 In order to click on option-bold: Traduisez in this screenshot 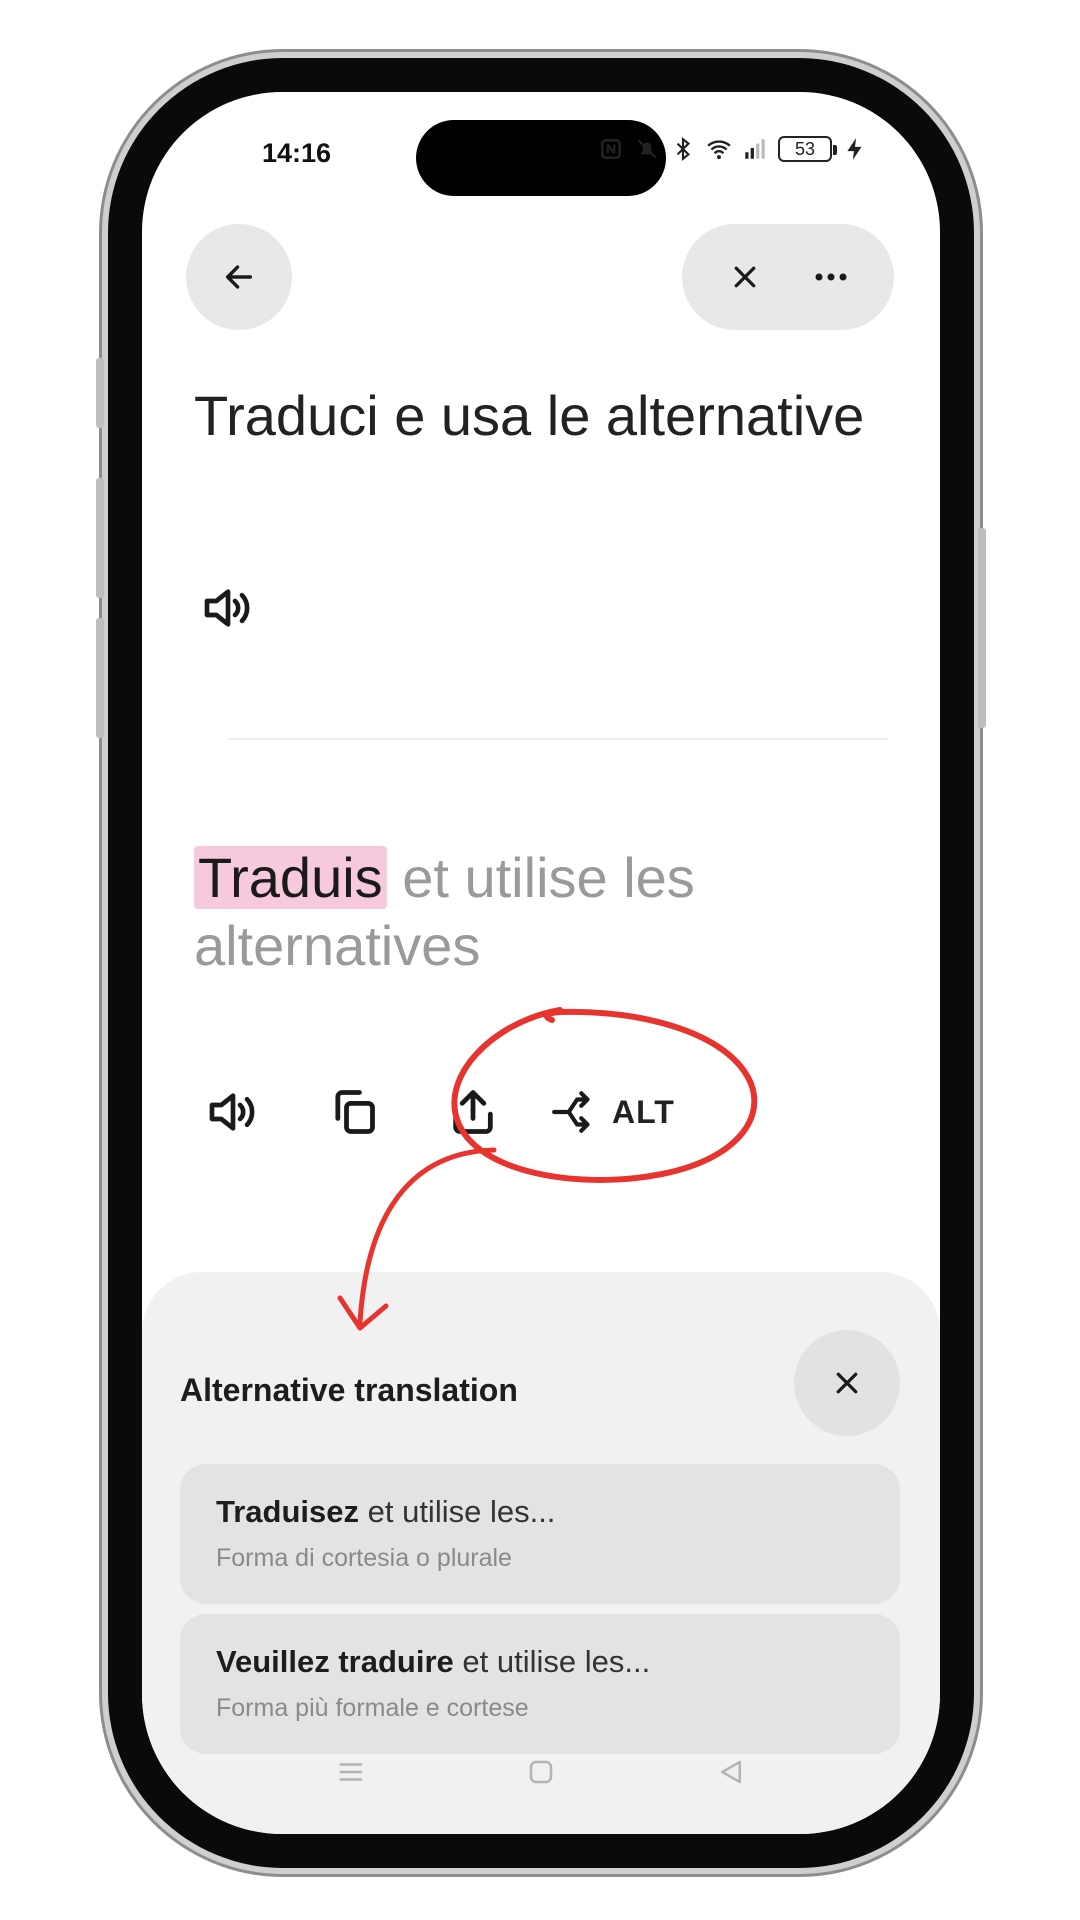, I will do `click(287, 1511)`.